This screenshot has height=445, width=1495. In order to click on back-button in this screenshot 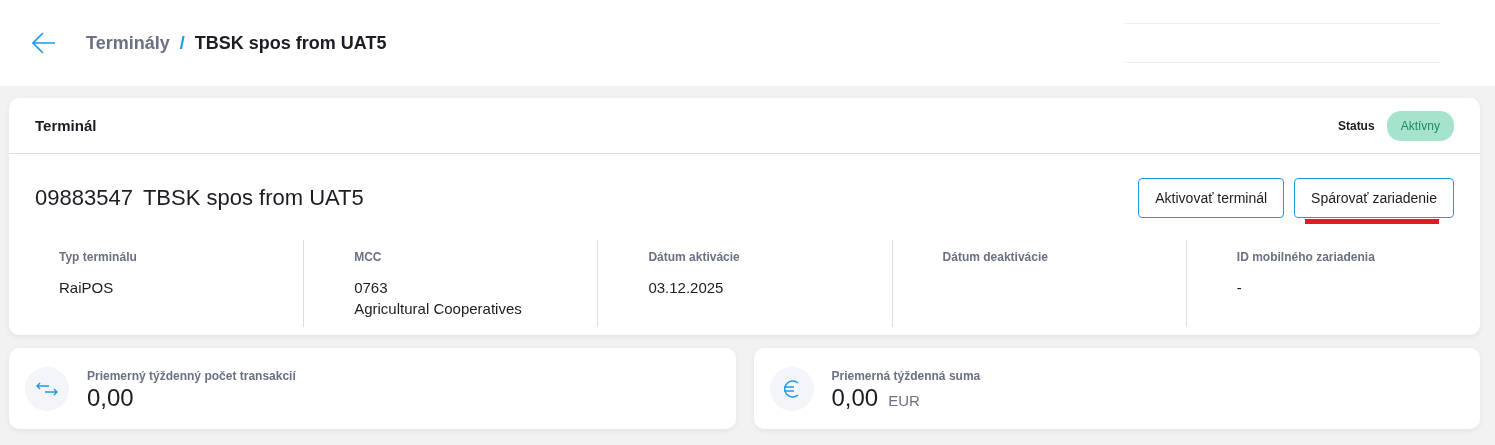, I will do `click(44, 43)`.